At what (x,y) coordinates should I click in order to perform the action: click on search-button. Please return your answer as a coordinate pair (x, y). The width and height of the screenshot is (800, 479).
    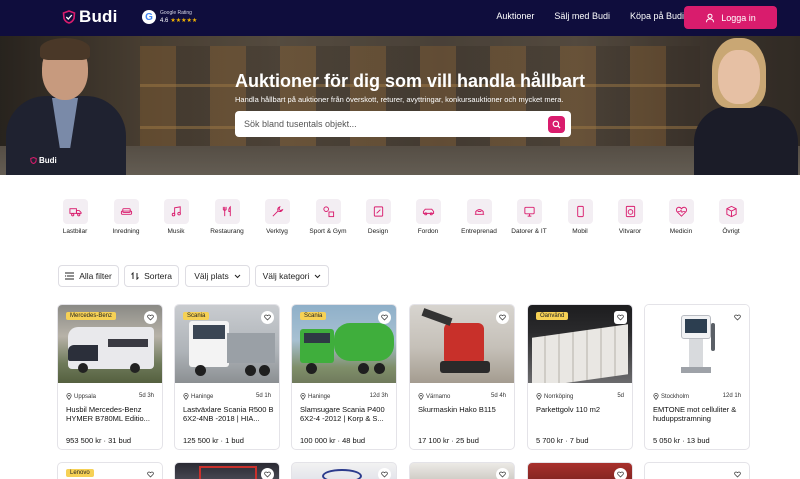
    Looking at the image, I should click on (556, 124).